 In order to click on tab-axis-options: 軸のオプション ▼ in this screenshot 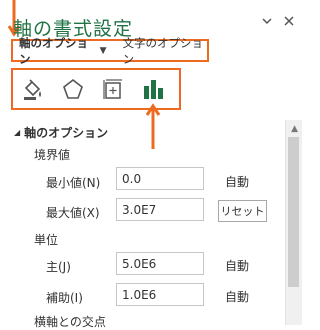, I will do `click(60, 51)`.